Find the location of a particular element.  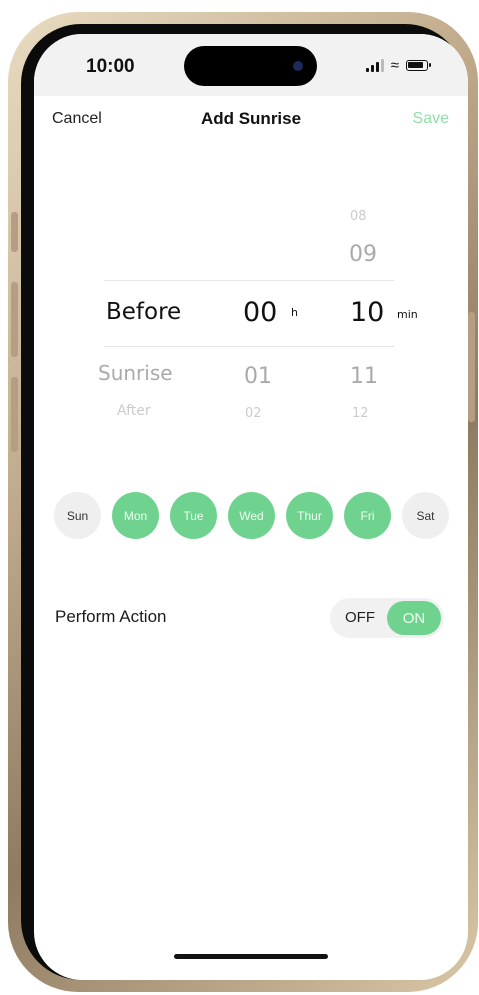

toggle-on-label: ON is located at coordinates (414, 618).